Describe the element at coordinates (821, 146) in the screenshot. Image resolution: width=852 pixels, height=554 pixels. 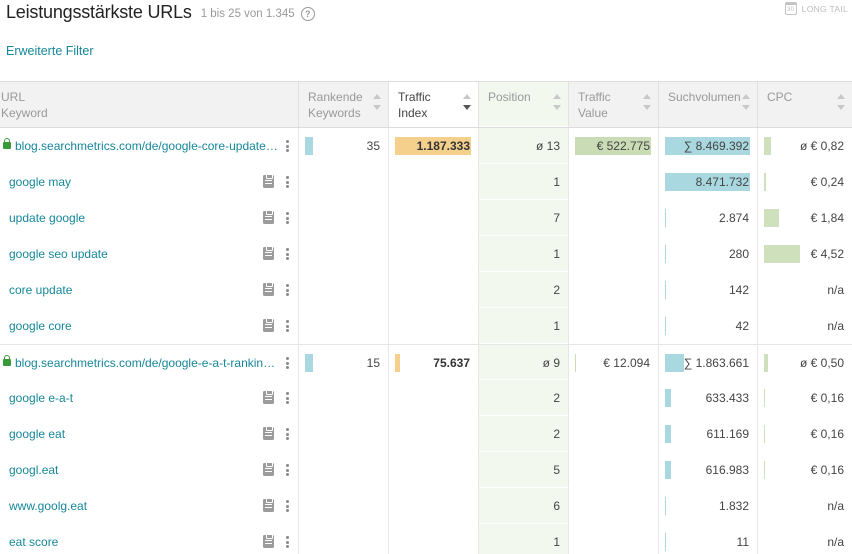
I see `cpc-value: ø € 0,82` at that location.